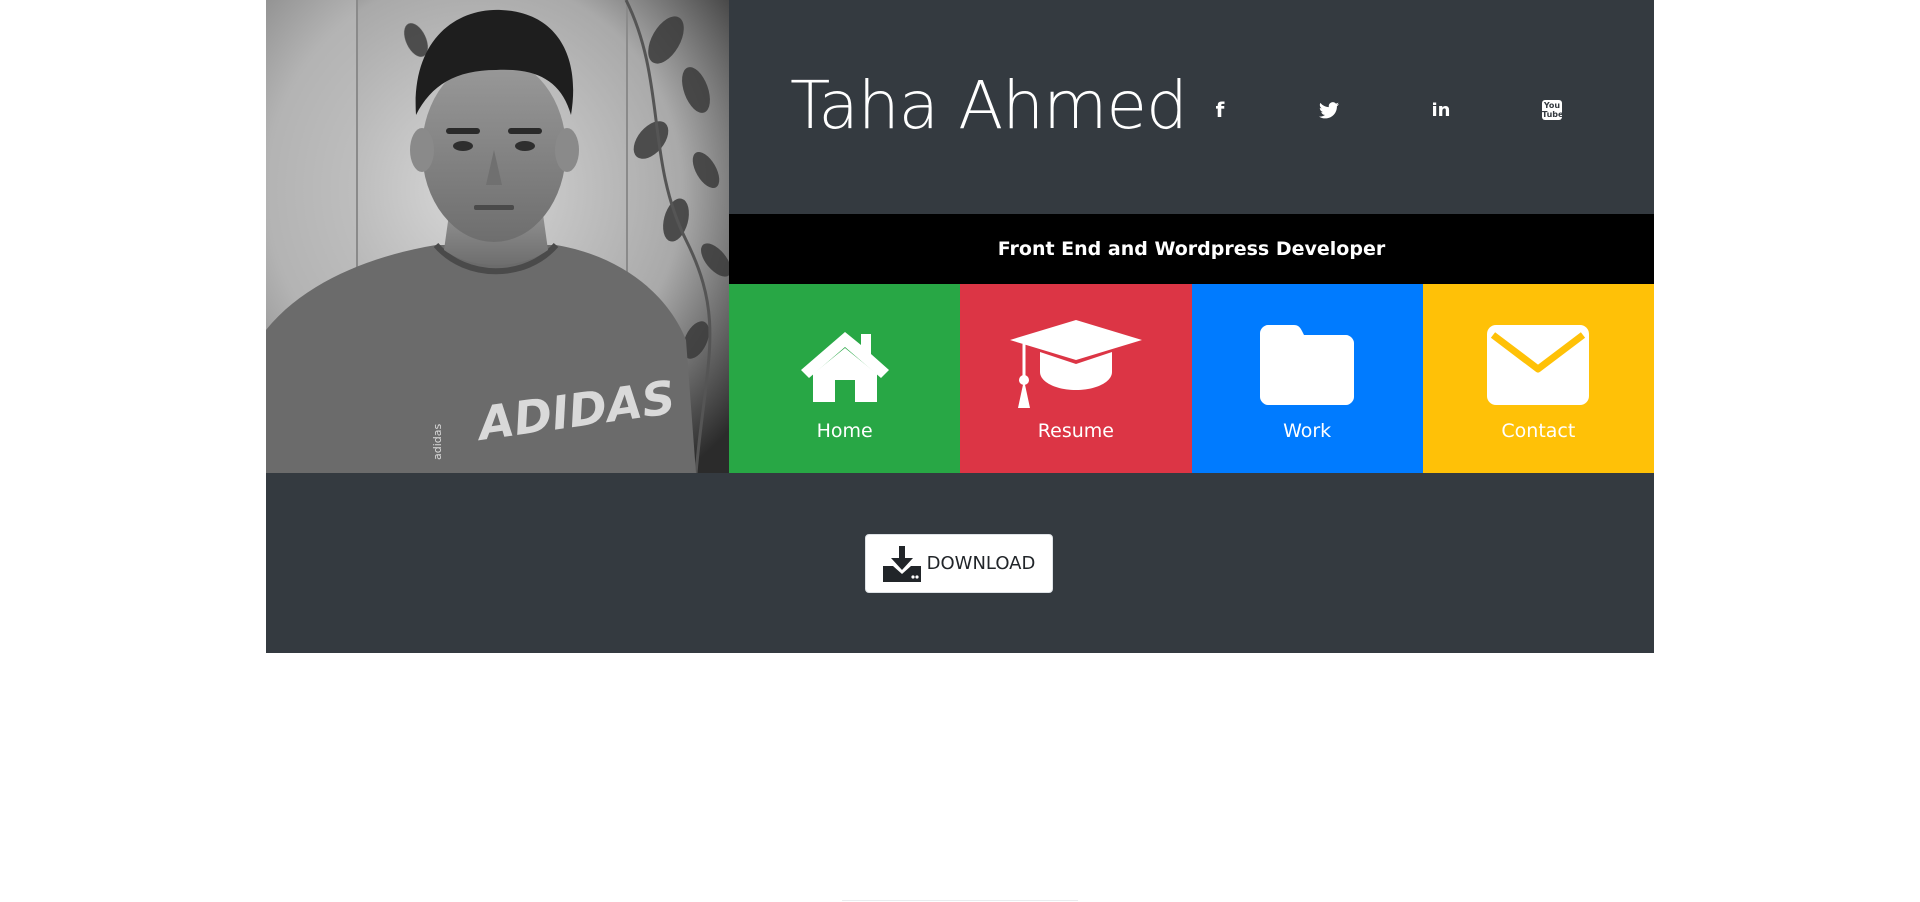 The image size is (1920, 902). I want to click on tile-home: Home, so click(845, 378).